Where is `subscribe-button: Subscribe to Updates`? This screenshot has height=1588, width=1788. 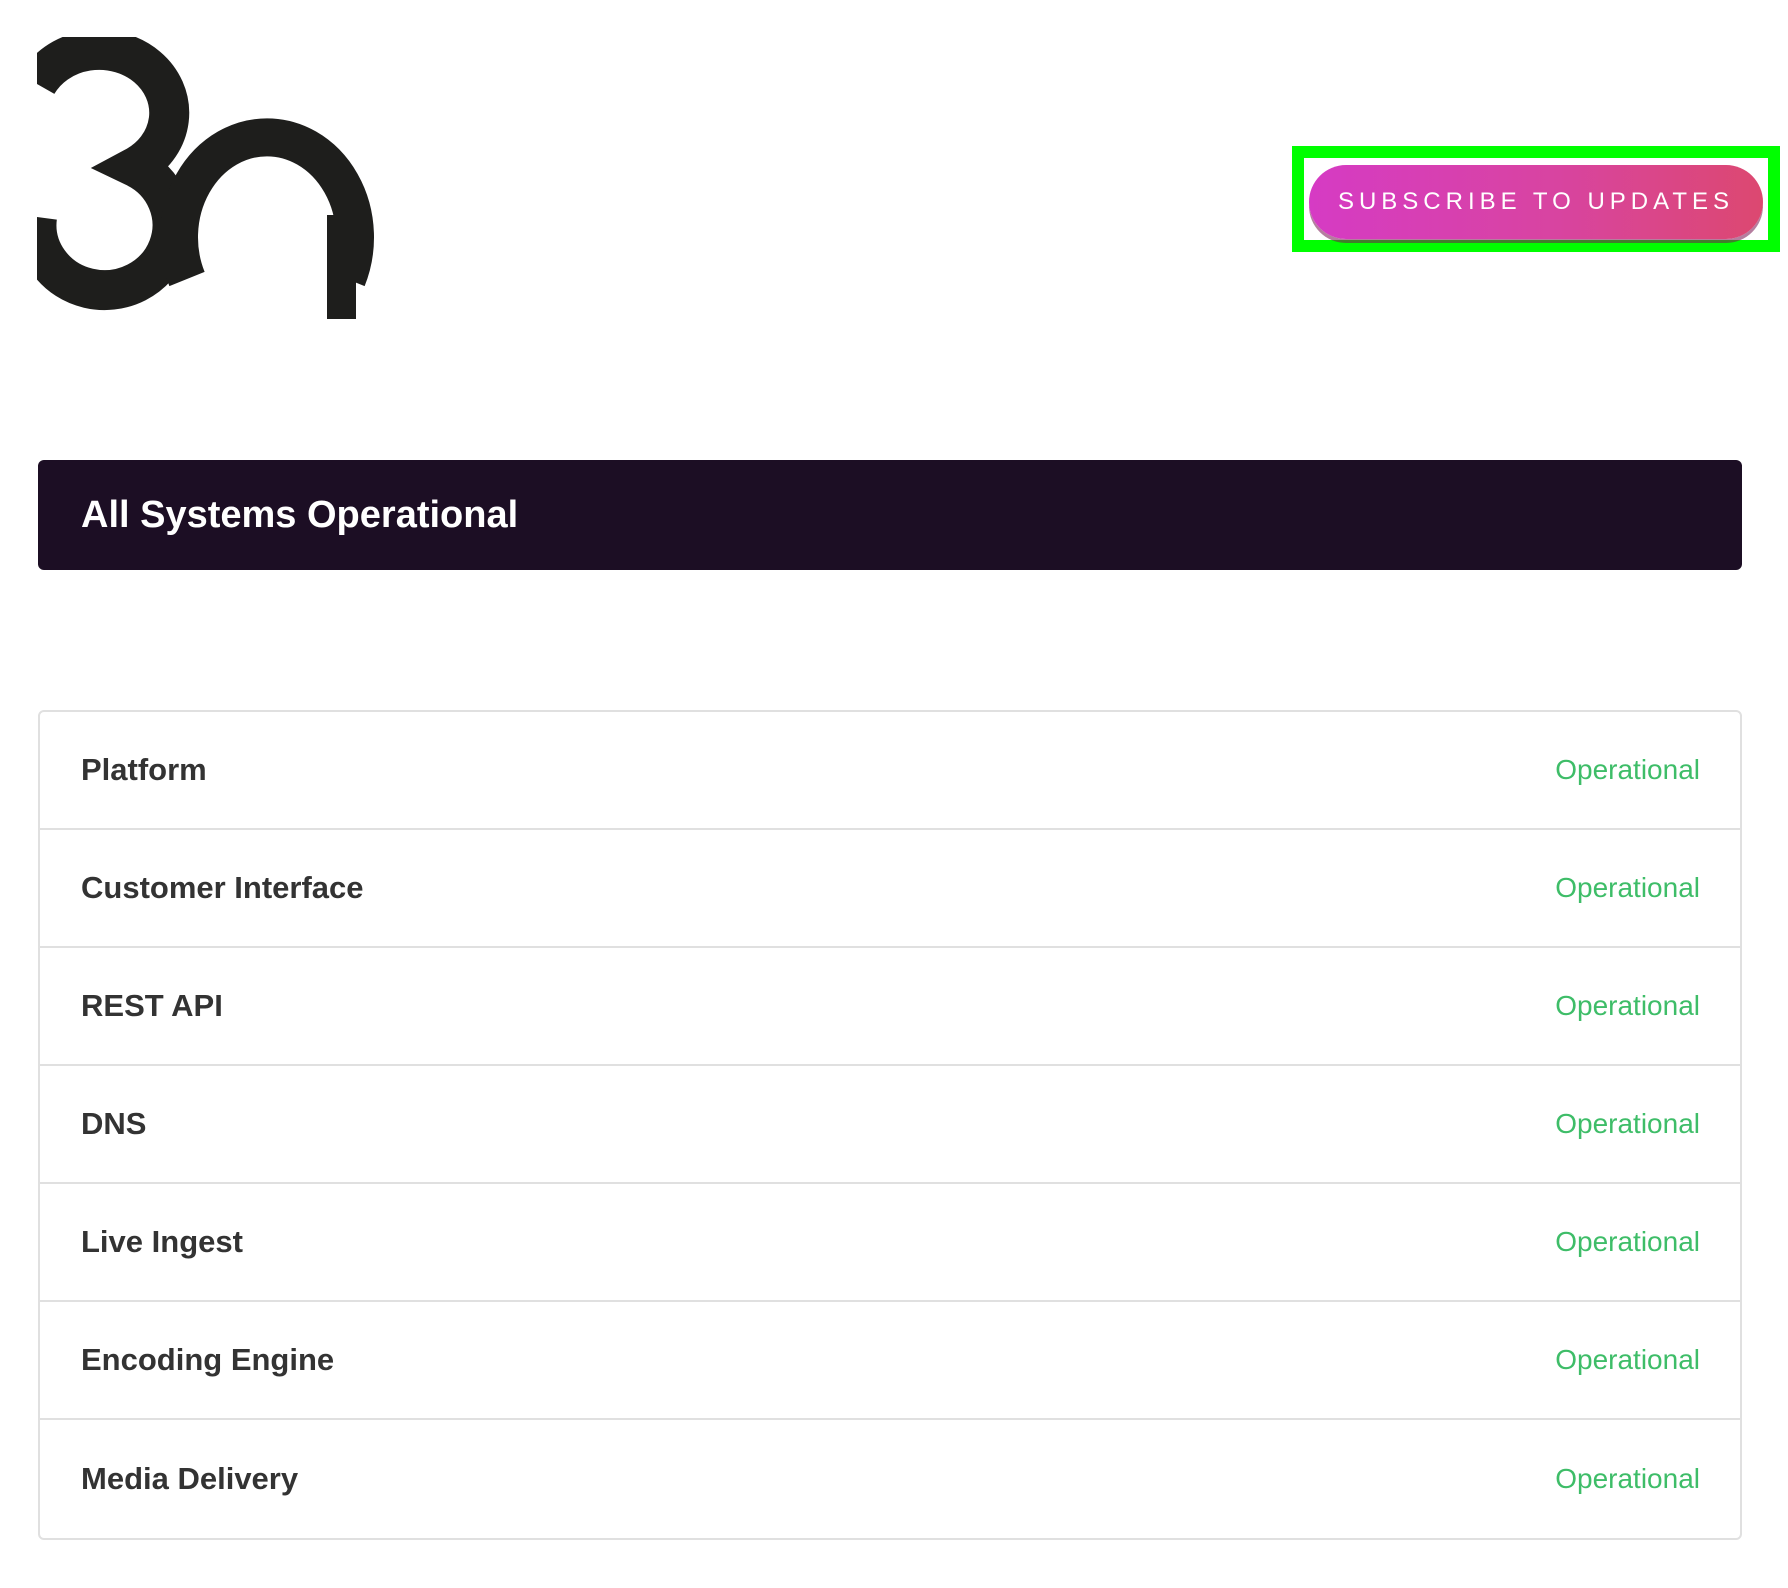 subscribe-button: Subscribe to Updates is located at coordinates (1536, 202).